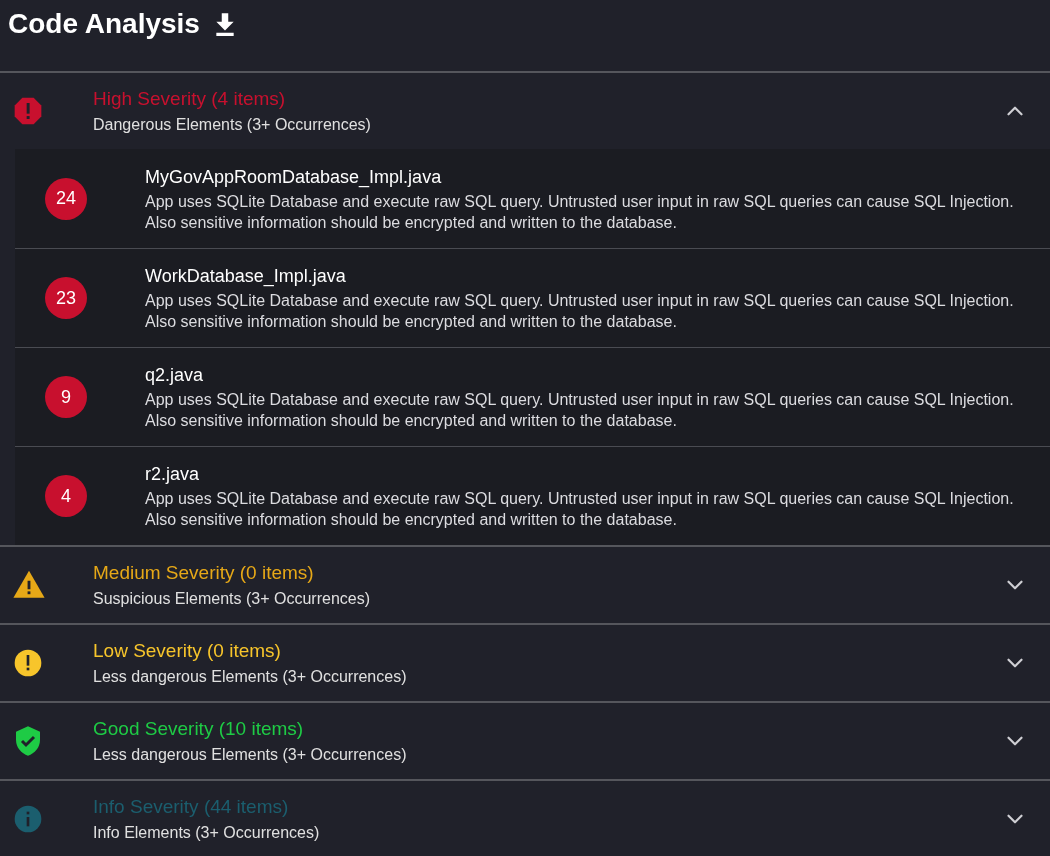 The image size is (1050, 856). What do you see at coordinates (66, 496) in the screenshot?
I see `count-badge: 4` at bounding box center [66, 496].